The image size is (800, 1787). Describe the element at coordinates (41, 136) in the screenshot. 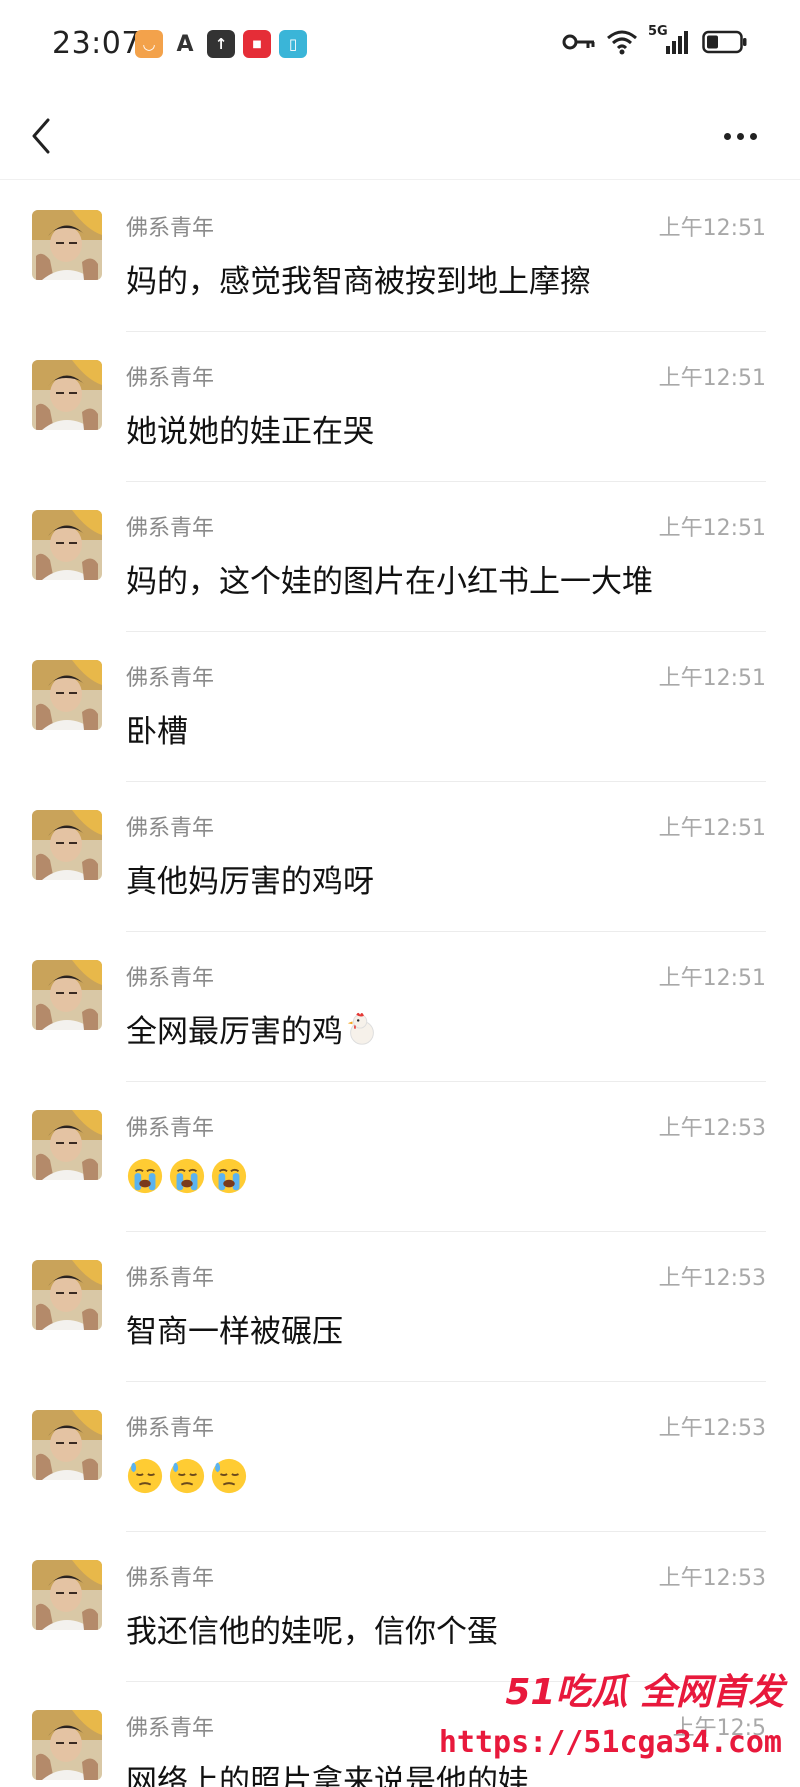

I see `back-arrow-icon` at that location.